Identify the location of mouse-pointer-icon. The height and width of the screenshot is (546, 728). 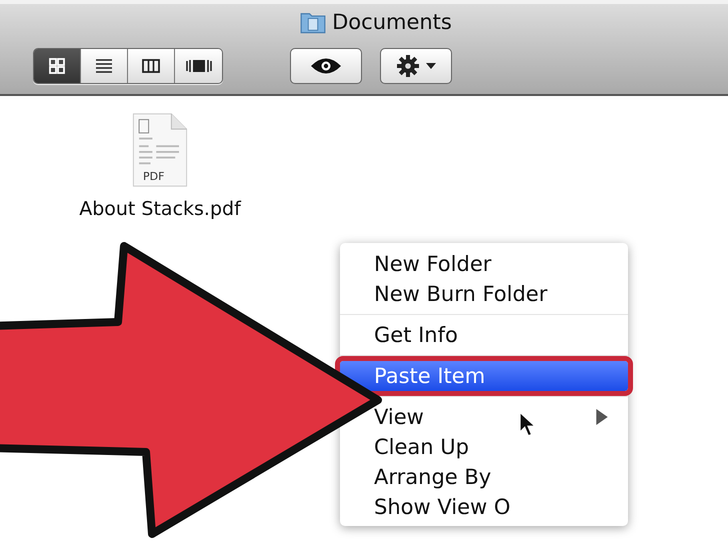
(527, 424).